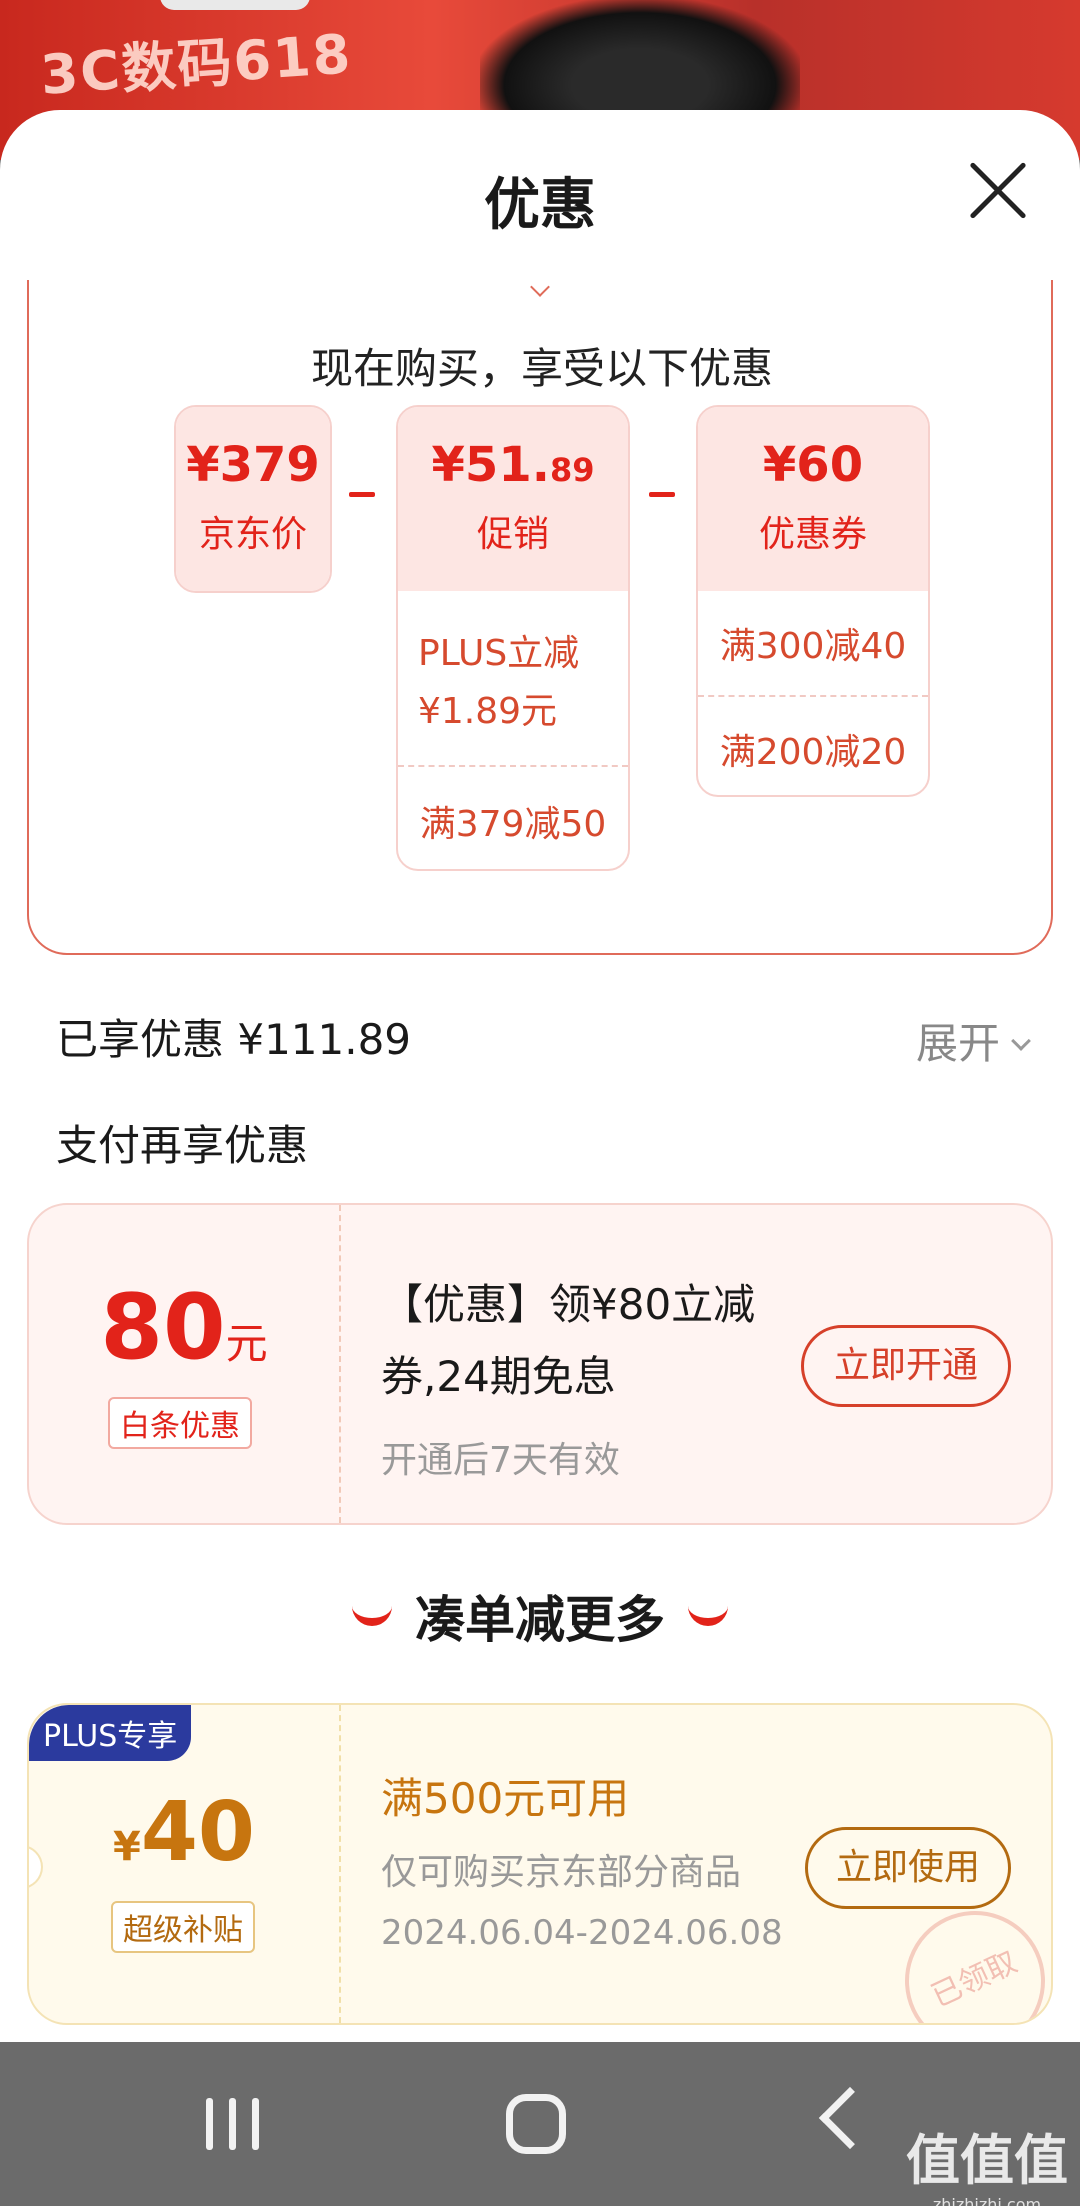 This screenshot has height=2206, width=1080. Describe the element at coordinates (505, 1798) in the screenshot. I see `coupon-title: 满500元可用` at that location.